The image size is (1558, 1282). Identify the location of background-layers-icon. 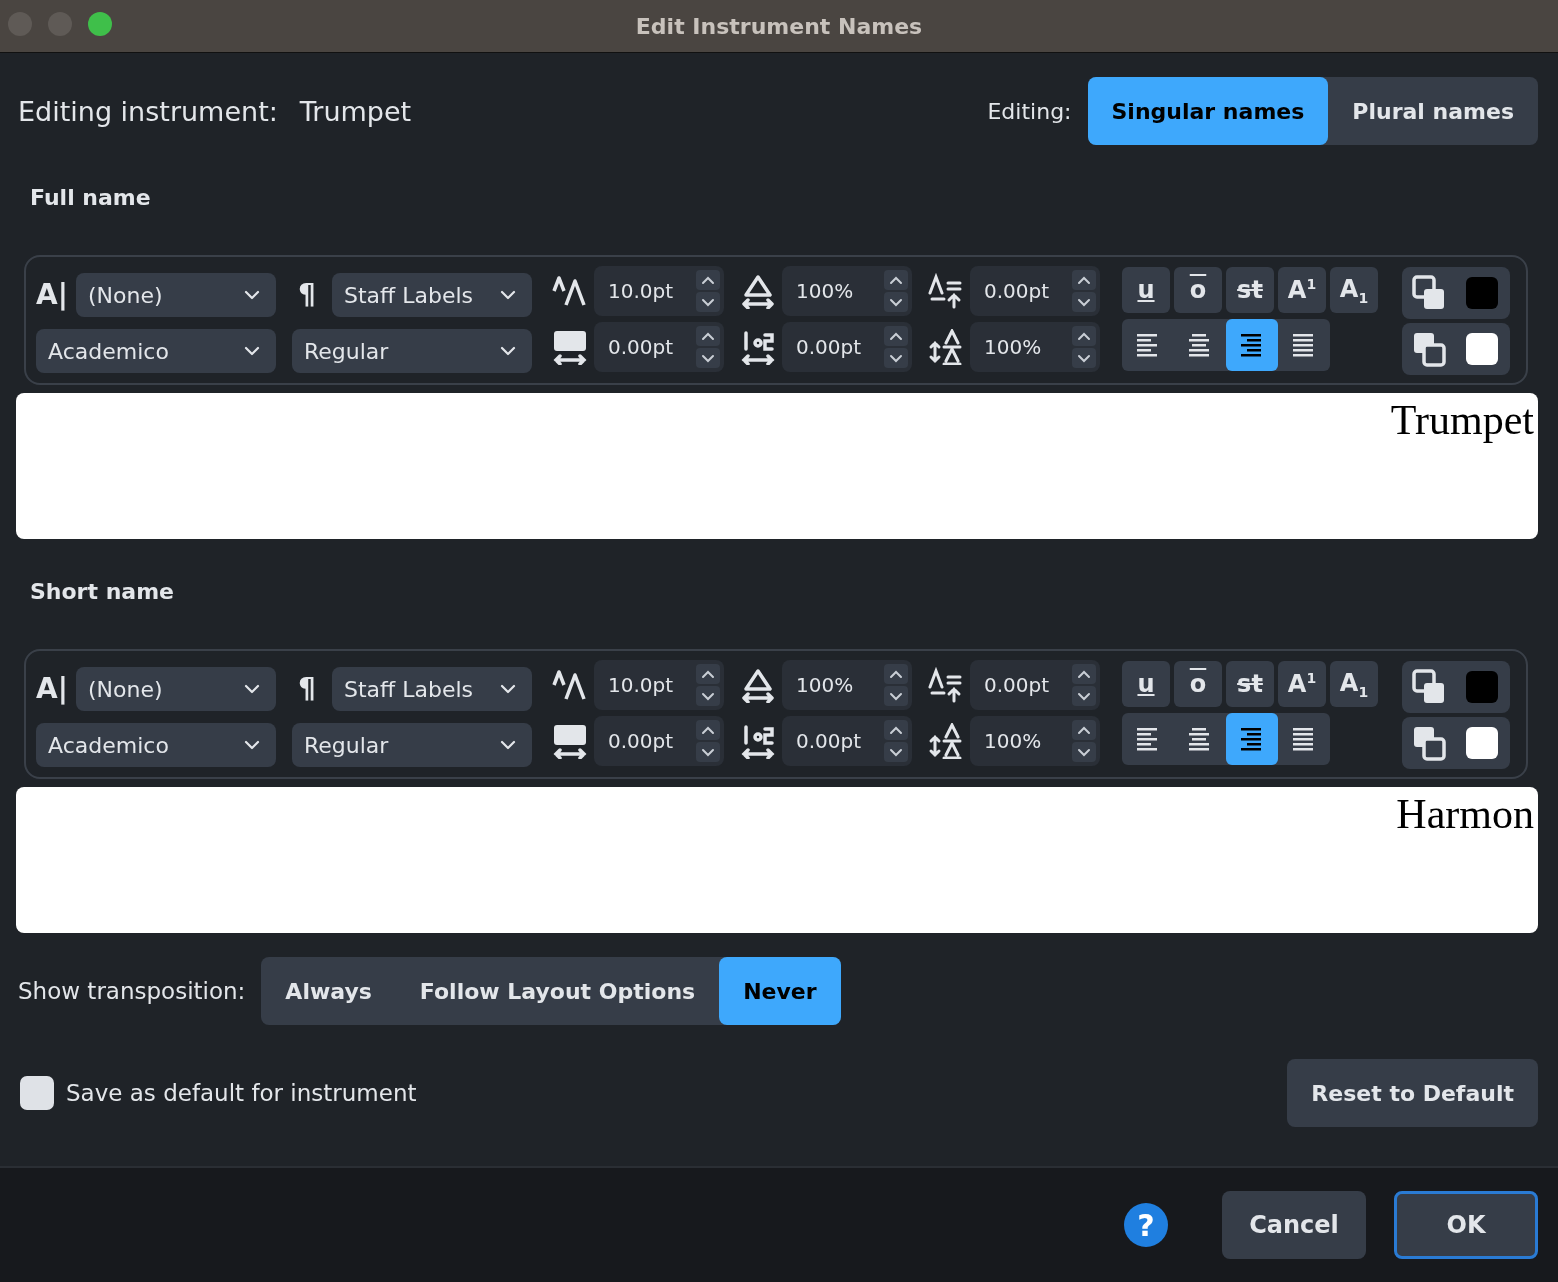
(1429, 349).